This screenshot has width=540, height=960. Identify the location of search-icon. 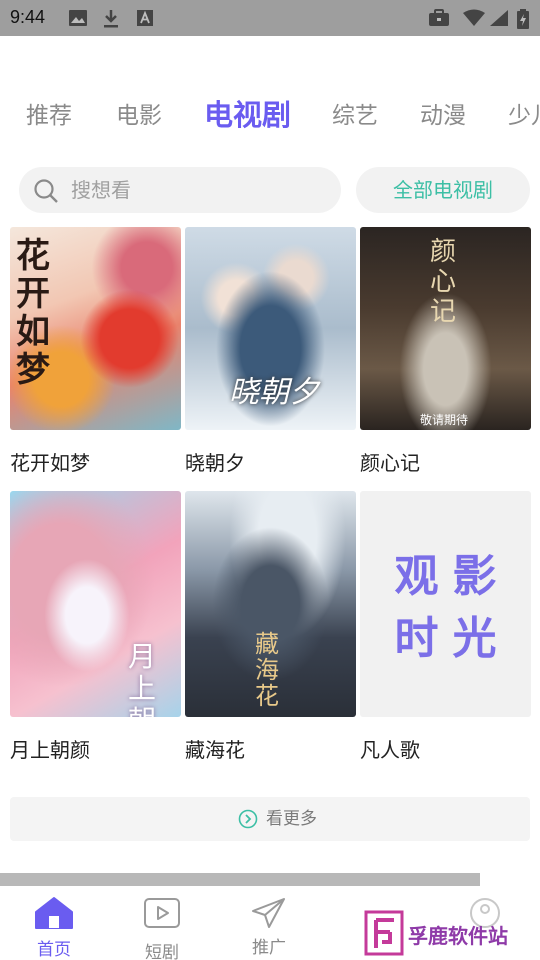
(46, 193).